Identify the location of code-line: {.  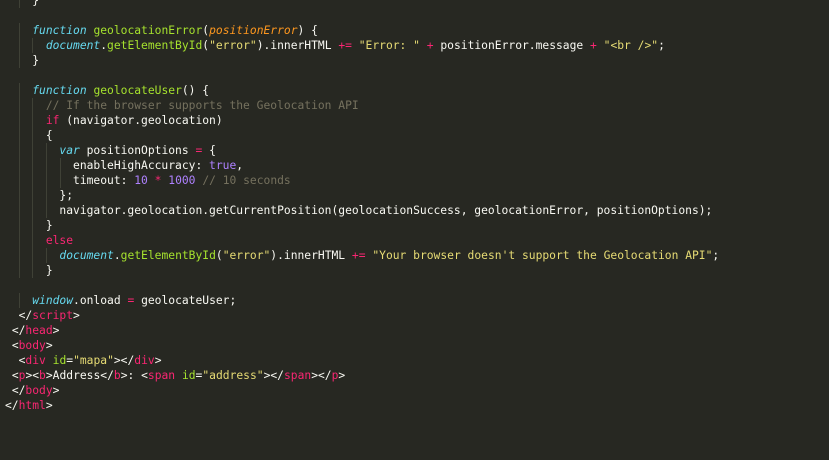
(362, 135).